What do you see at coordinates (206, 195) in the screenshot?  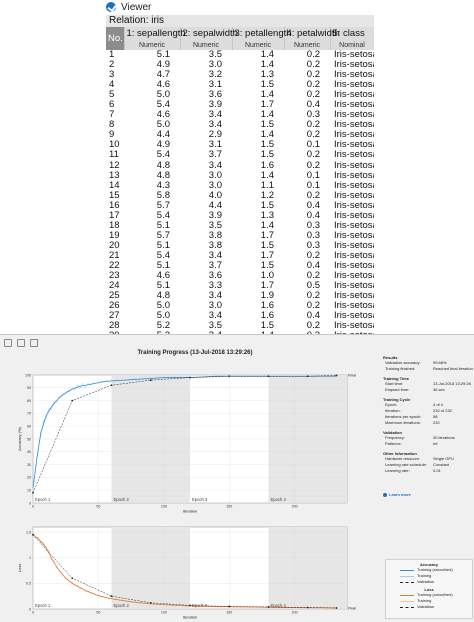 I see `table-cell: 4.0` at bounding box center [206, 195].